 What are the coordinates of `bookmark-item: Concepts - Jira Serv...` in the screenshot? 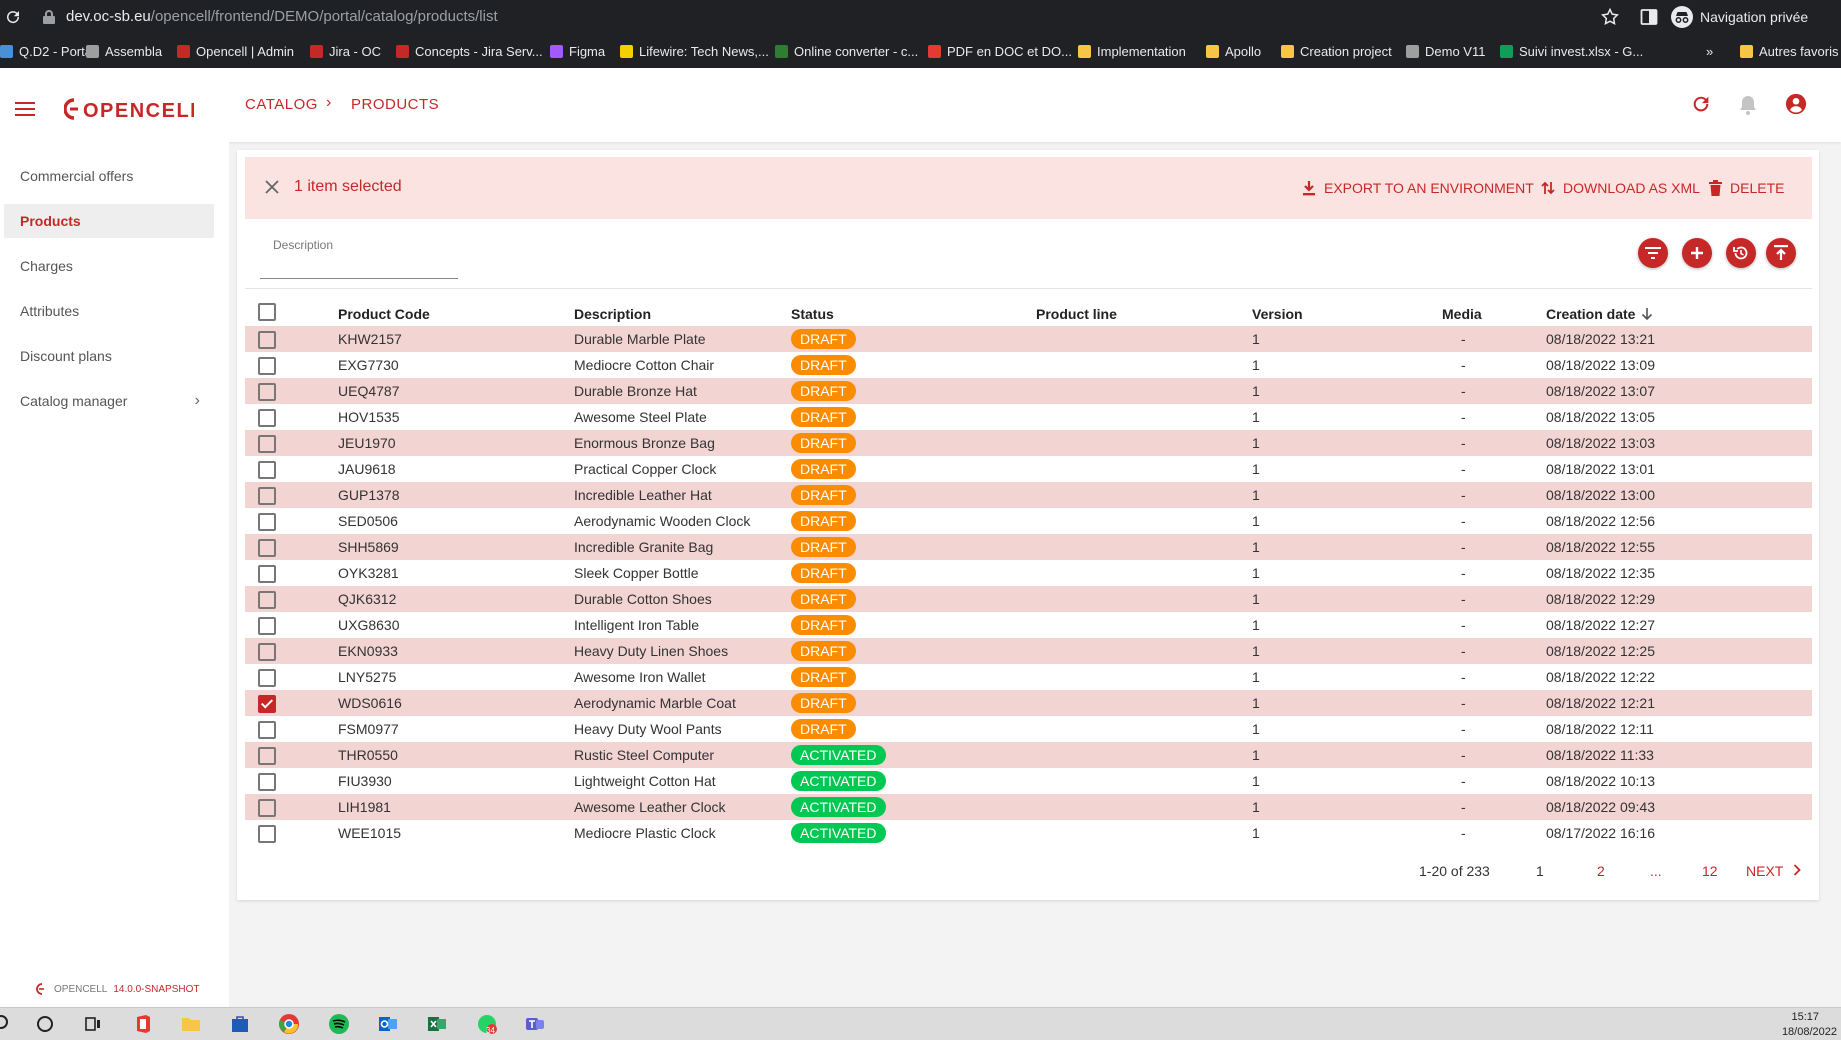 It's located at (469, 51).